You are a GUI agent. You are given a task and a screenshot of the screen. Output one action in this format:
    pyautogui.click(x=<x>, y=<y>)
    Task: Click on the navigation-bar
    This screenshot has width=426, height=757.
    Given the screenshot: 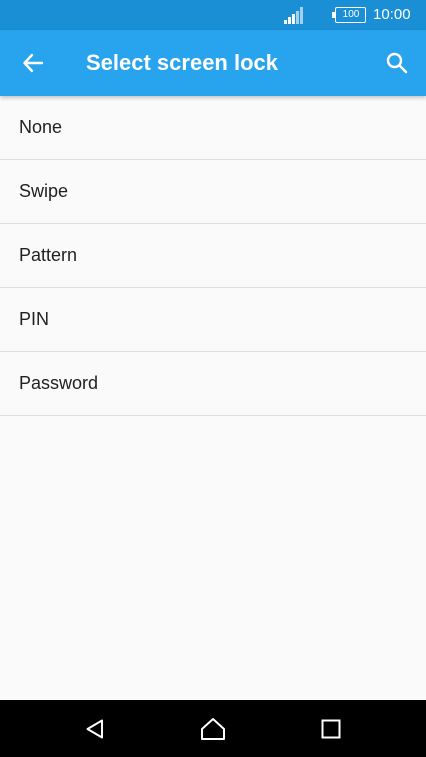 What is the action you would take?
    pyautogui.click(x=213, y=728)
    